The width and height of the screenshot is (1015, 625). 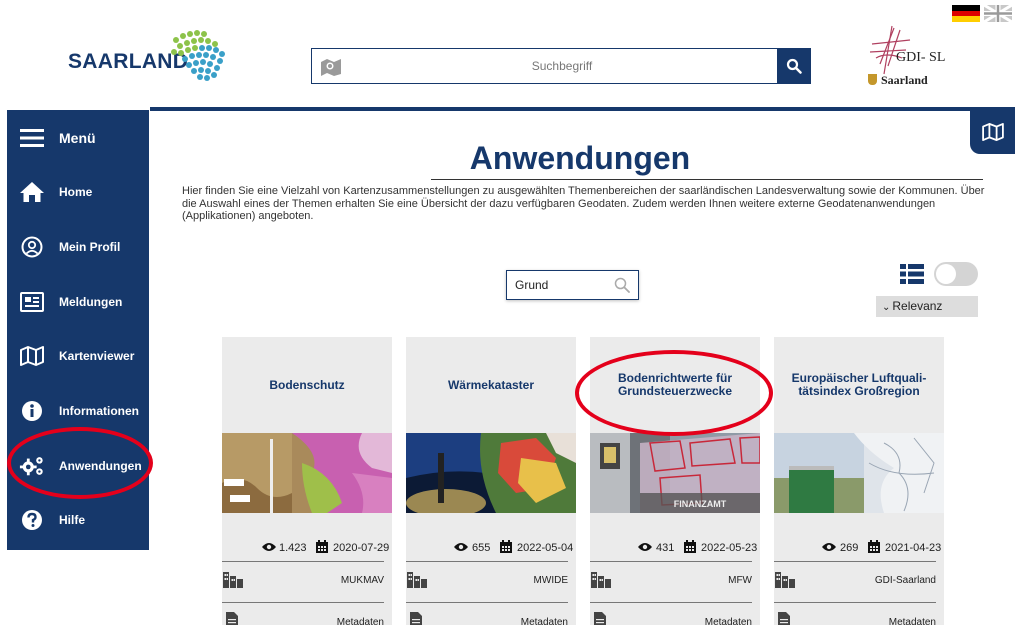 What do you see at coordinates (729, 548) in the screenshot?
I see `date: 2022-05-23` at bounding box center [729, 548].